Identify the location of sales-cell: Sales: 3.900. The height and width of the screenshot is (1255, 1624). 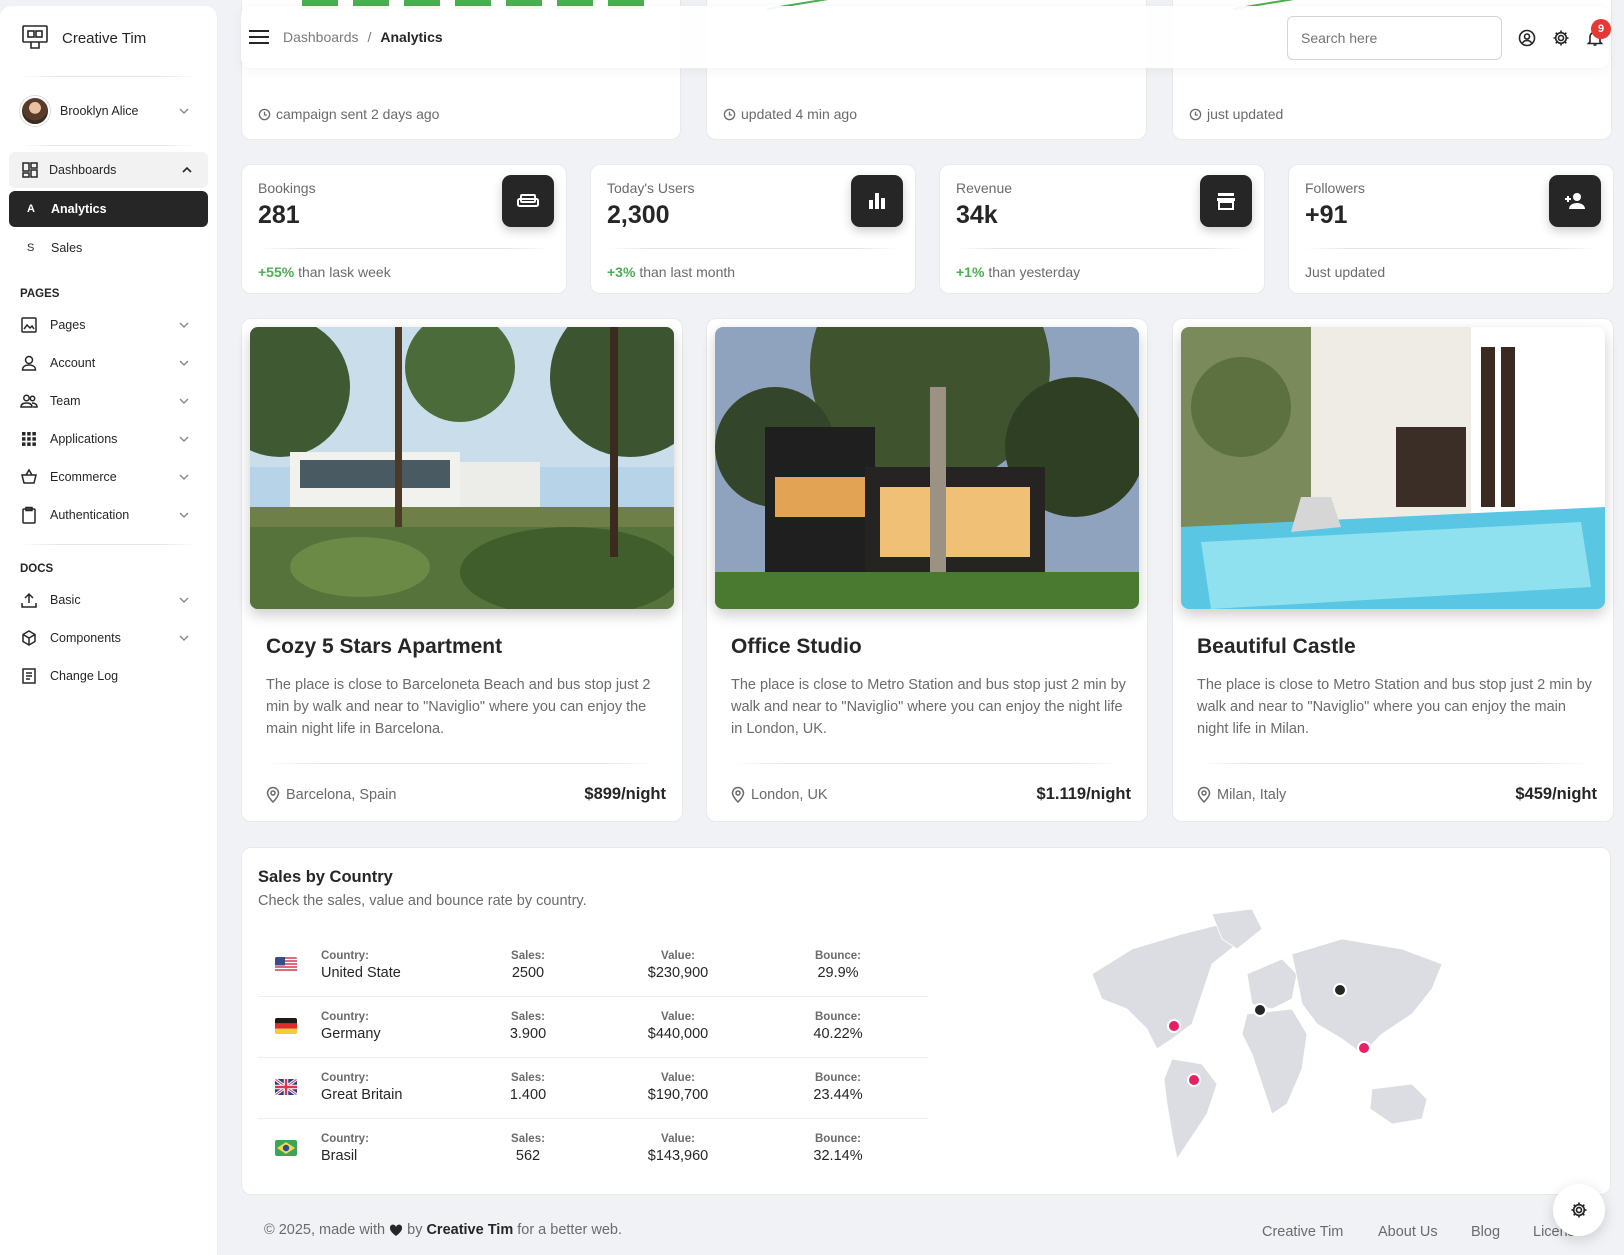
(528, 1026).